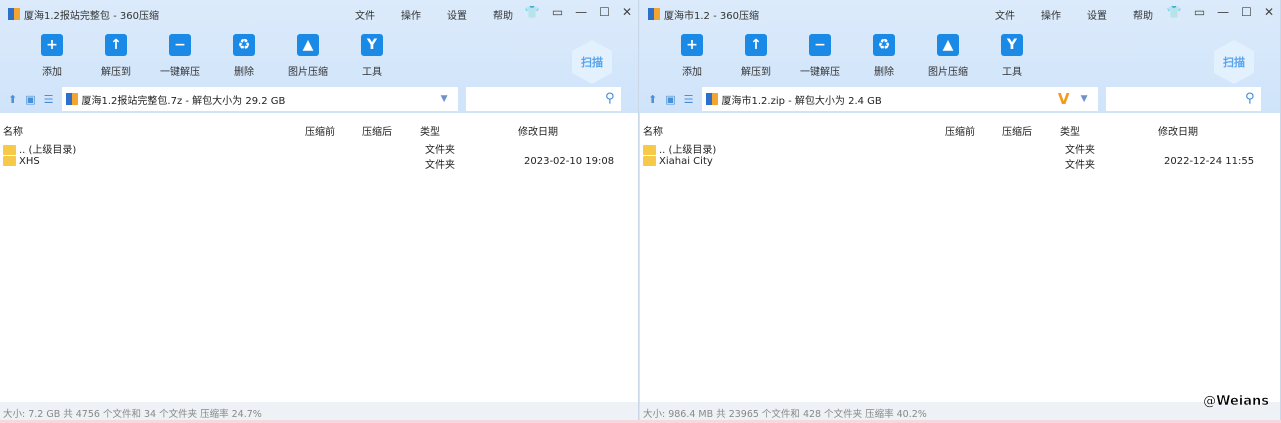 The height and width of the screenshot is (423, 1281). Describe the element at coordinates (308, 45) in the screenshot. I see `image-compress-icon: ▲` at that location.